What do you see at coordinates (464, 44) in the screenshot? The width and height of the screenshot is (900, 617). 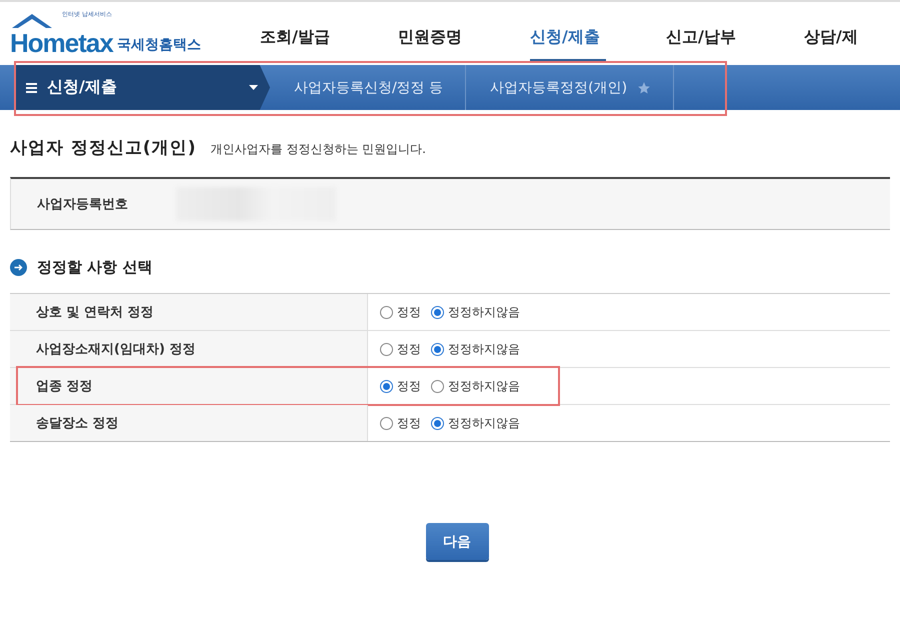 I see `nav-tab: 민원증명` at bounding box center [464, 44].